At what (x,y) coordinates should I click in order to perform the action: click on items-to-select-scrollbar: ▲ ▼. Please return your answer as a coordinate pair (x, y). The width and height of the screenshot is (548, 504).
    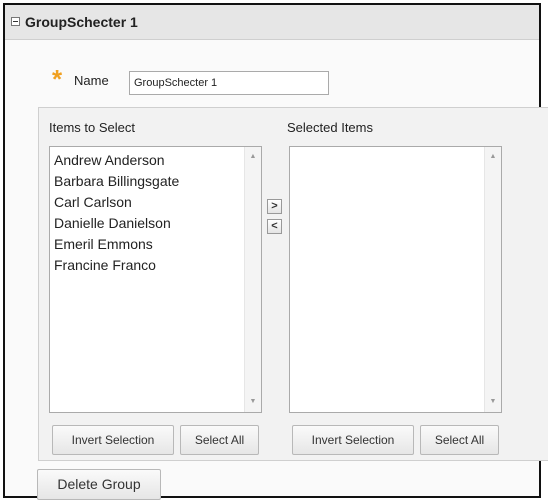
    Looking at the image, I should click on (252, 279).